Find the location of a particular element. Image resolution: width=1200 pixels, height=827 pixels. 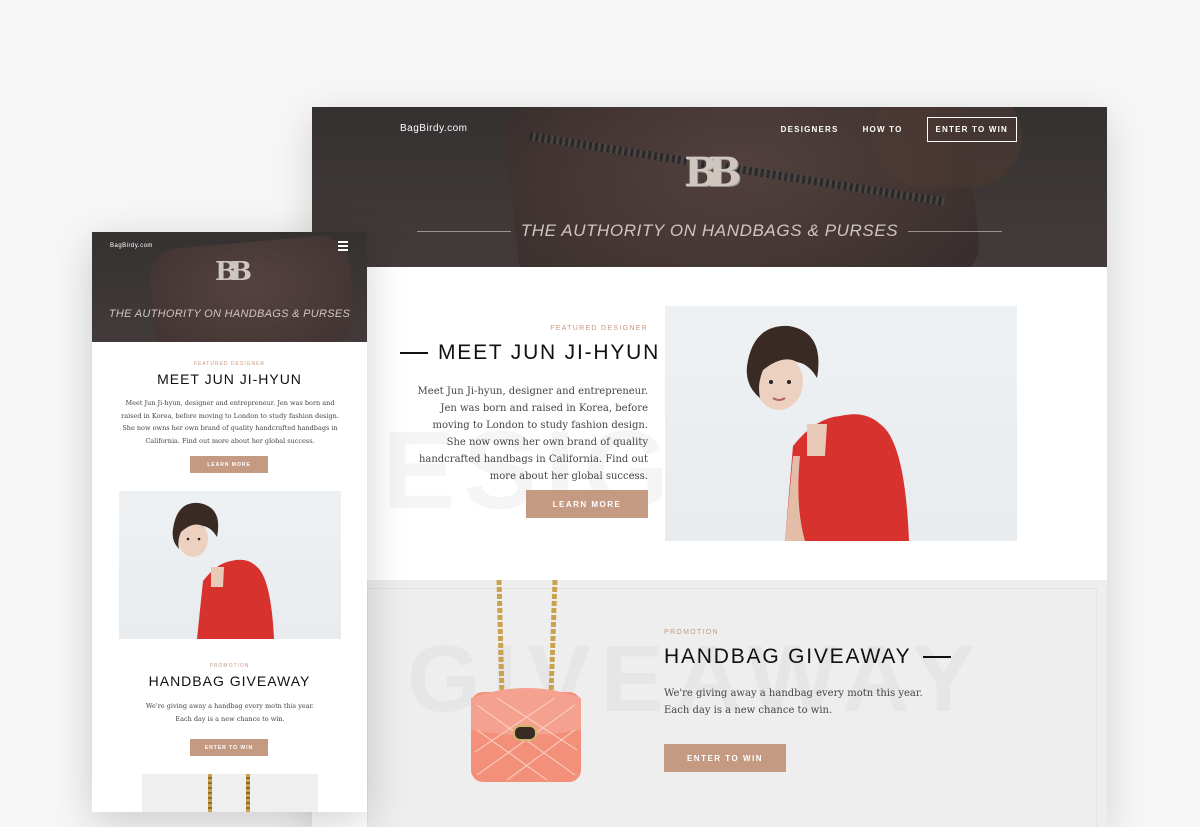

giveaway-title: HANDBAG GIVEAWAY is located at coordinates (788, 656).